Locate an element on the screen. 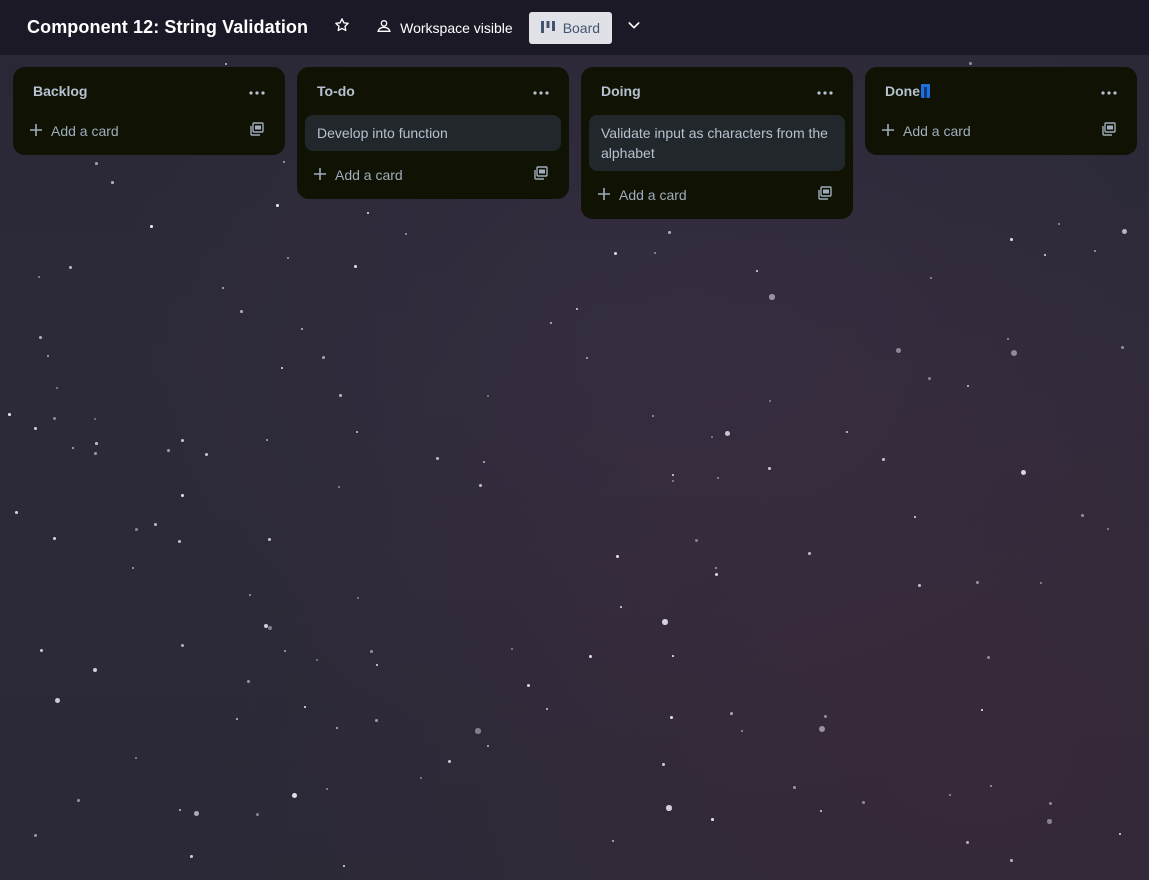 The height and width of the screenshot is (880, 1149). workspace-visibility-button: Workspace visible is located at coordinates (444, 28).